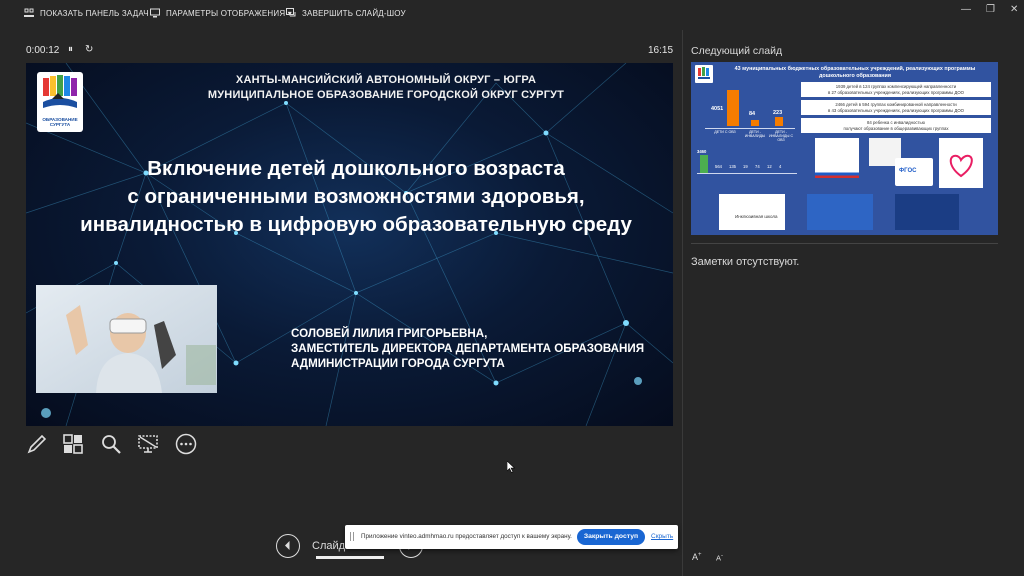 The width and height of the screenshot is (1024, 576). Describe the element at coordinates (386, 80) in the screenshot. I see `slide-header-line1: ХАНТЫ-МАНСИЙСКИЙ АВТОНОМНЫЙ ОКРУГ – ЮГРА` at that location.